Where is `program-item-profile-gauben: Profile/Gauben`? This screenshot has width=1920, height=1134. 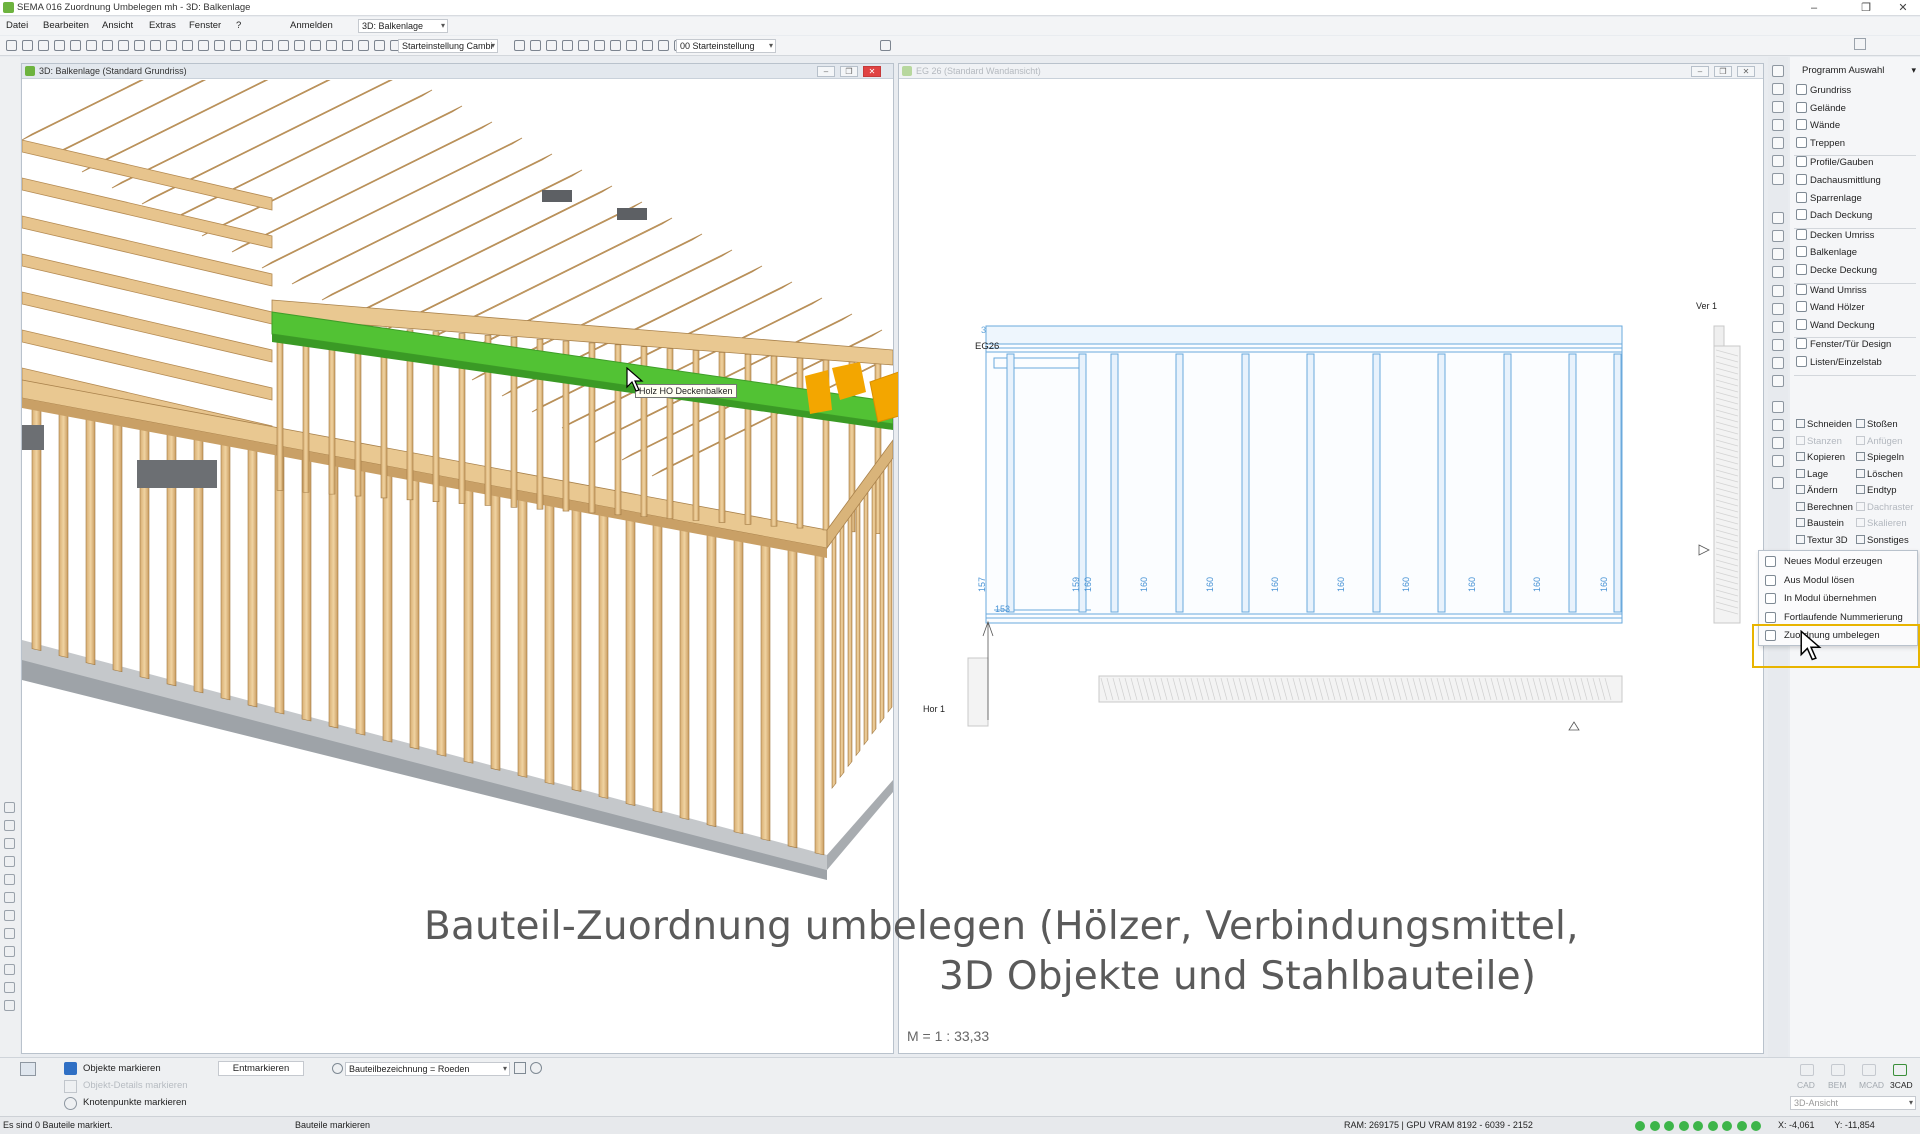 program-item-profile-gauben: Profile/Gauben is located at coordinates (1834, 163).